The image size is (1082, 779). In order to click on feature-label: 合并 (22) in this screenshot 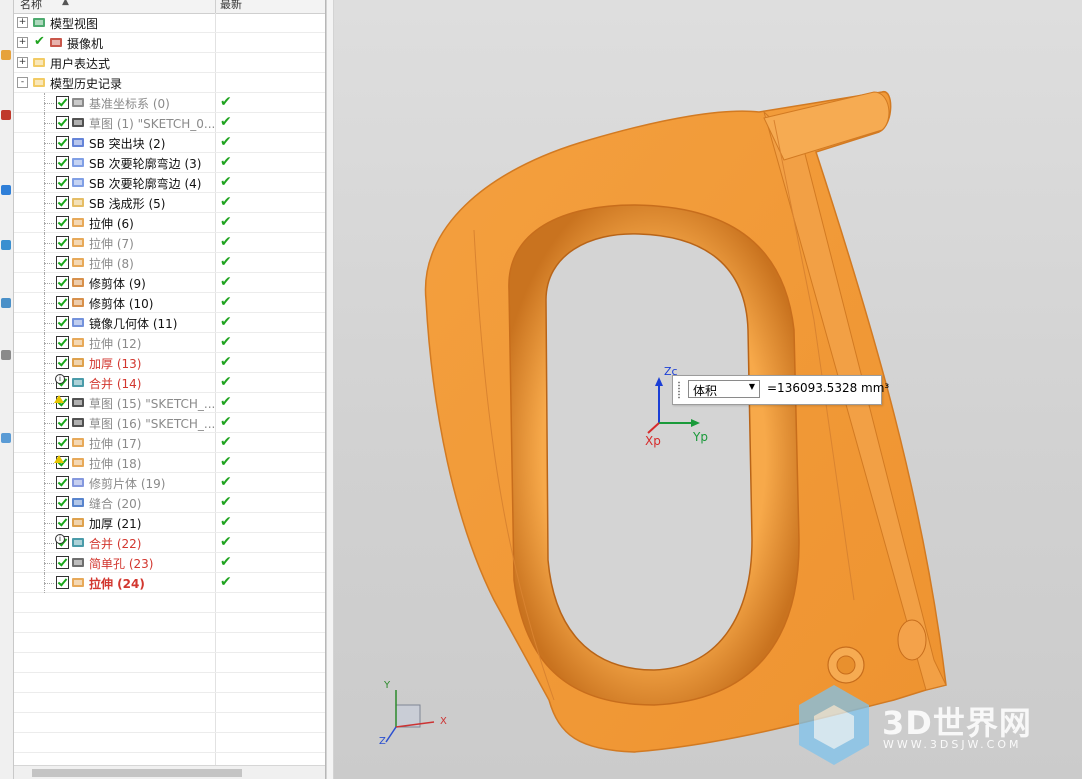, I will do `click(115, 544)`.